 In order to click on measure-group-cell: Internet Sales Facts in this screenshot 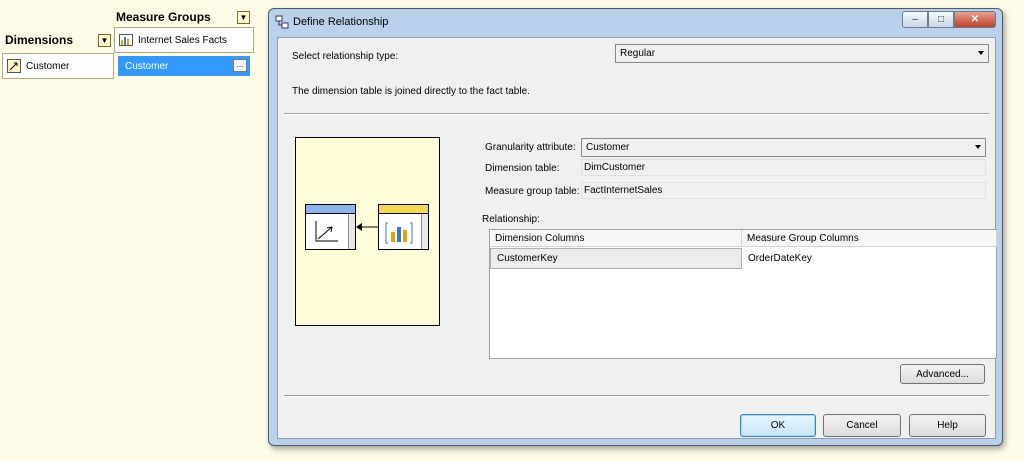, I will do `click(184, 40)`.